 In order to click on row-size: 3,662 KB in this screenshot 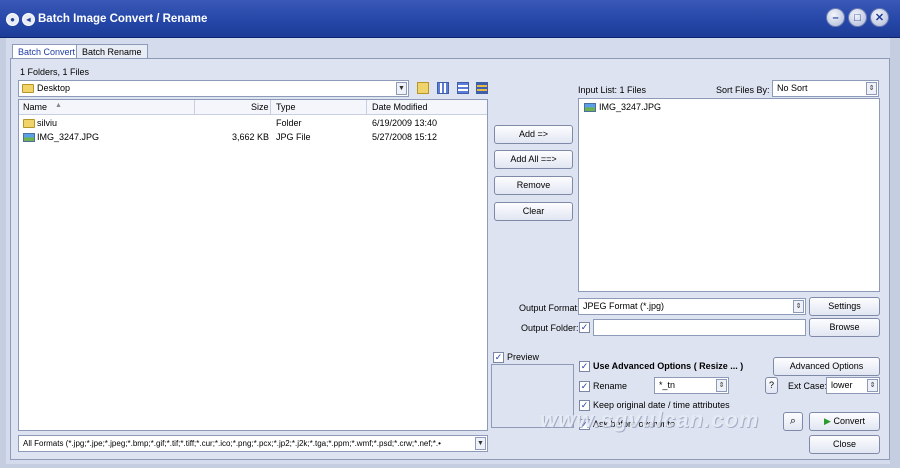, I will do `click(251, 137)`.